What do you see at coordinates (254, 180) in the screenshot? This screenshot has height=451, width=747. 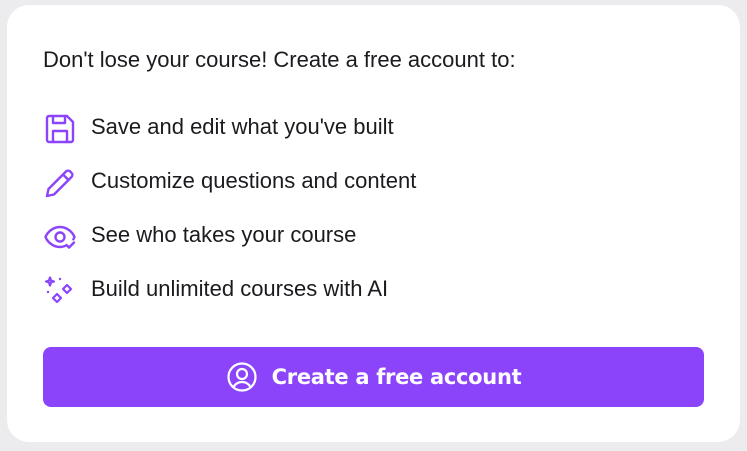 I see `feature-label-customize: Customize questions and content` at bounding box center [254, 180].